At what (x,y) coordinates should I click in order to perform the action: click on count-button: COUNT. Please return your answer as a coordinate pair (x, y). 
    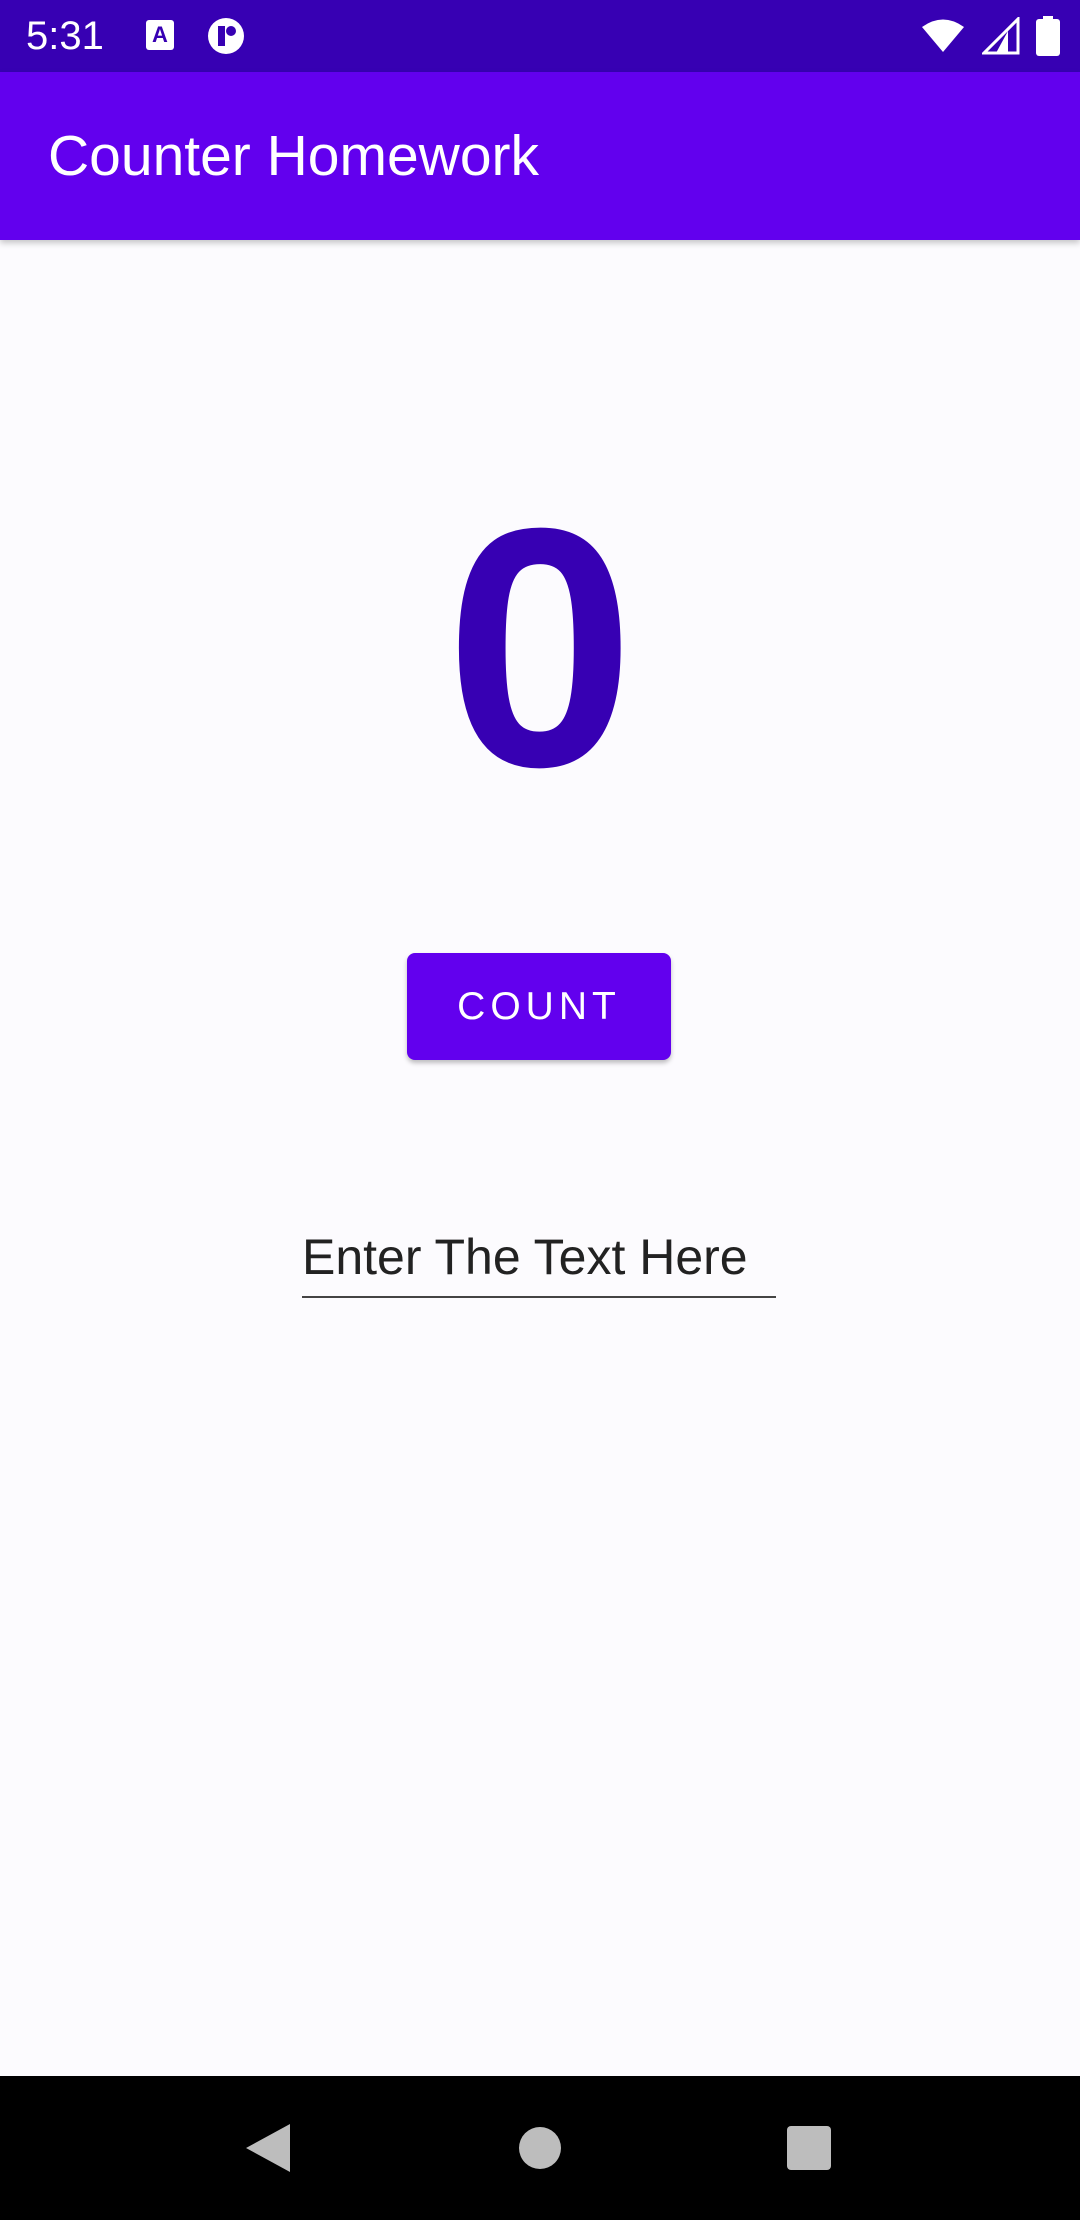
    Looking at the image, I should click on (539, 1006).